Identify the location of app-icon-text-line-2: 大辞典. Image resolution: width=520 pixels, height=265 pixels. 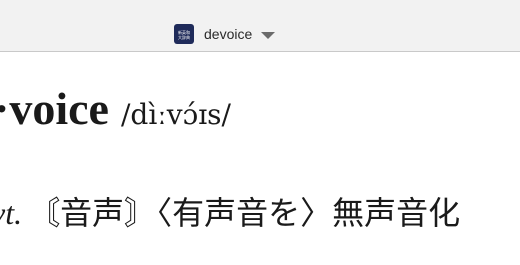
(184, 37).